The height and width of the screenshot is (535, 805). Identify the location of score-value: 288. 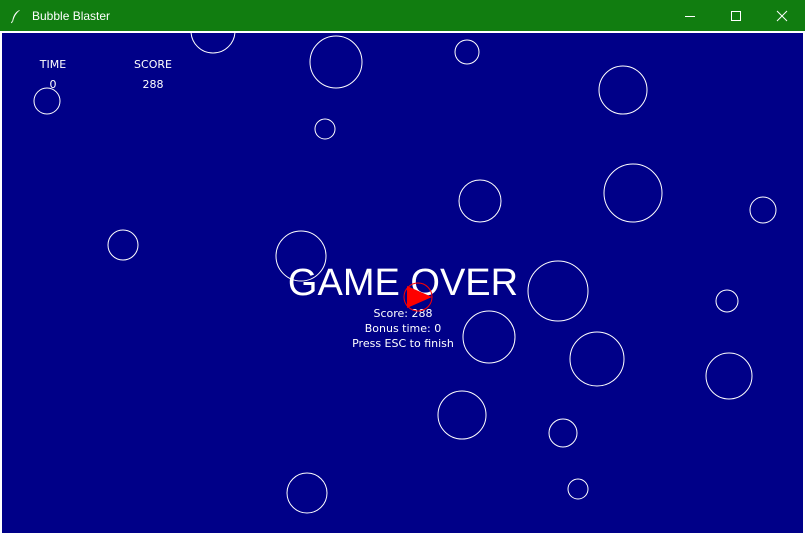
(153, 84).